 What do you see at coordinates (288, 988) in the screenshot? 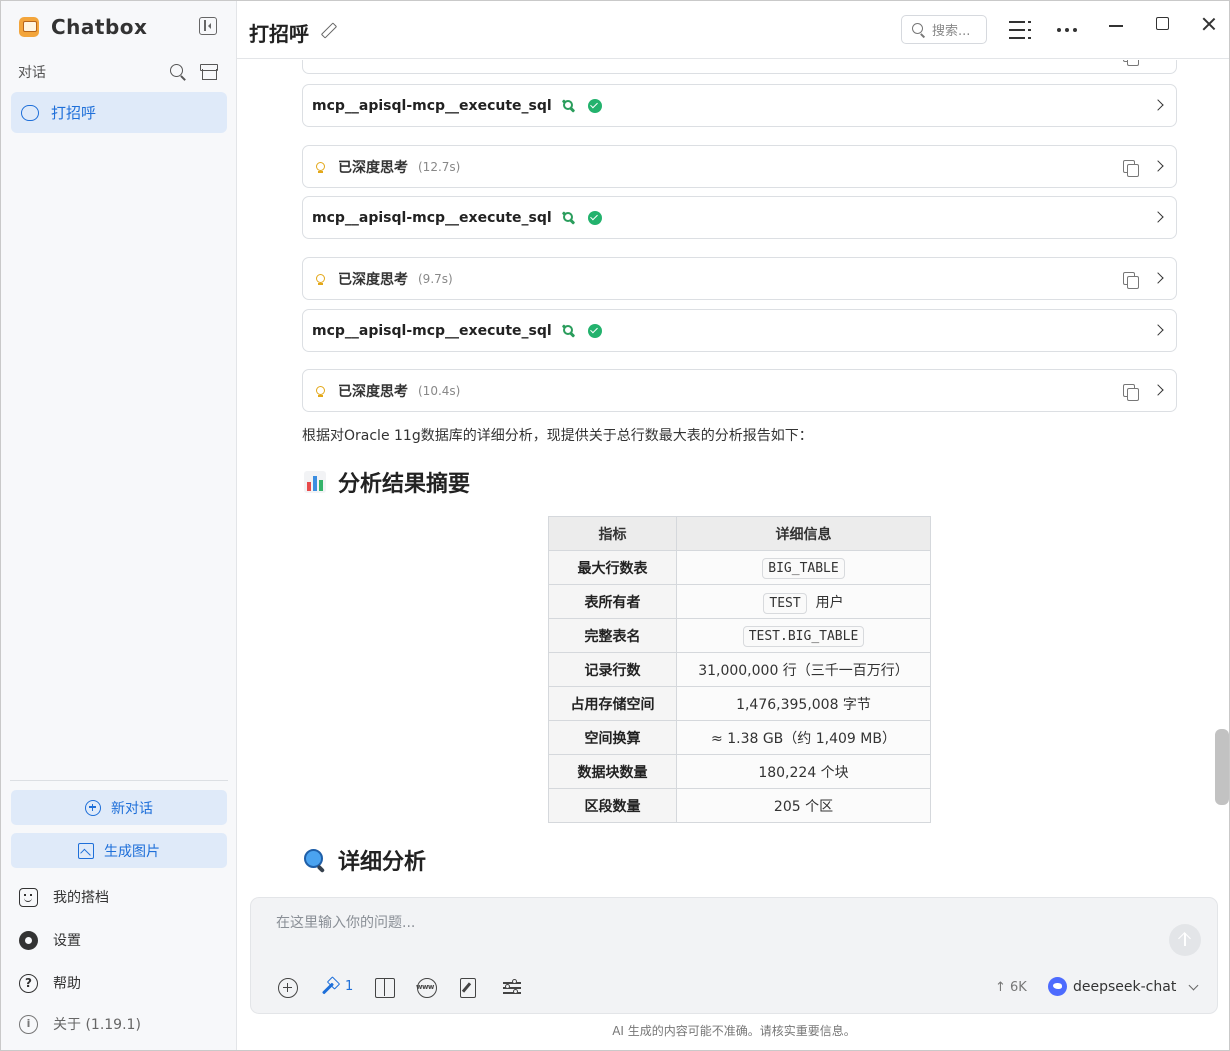
I see `attach-plus-icon` at bounding box center [288, 988].